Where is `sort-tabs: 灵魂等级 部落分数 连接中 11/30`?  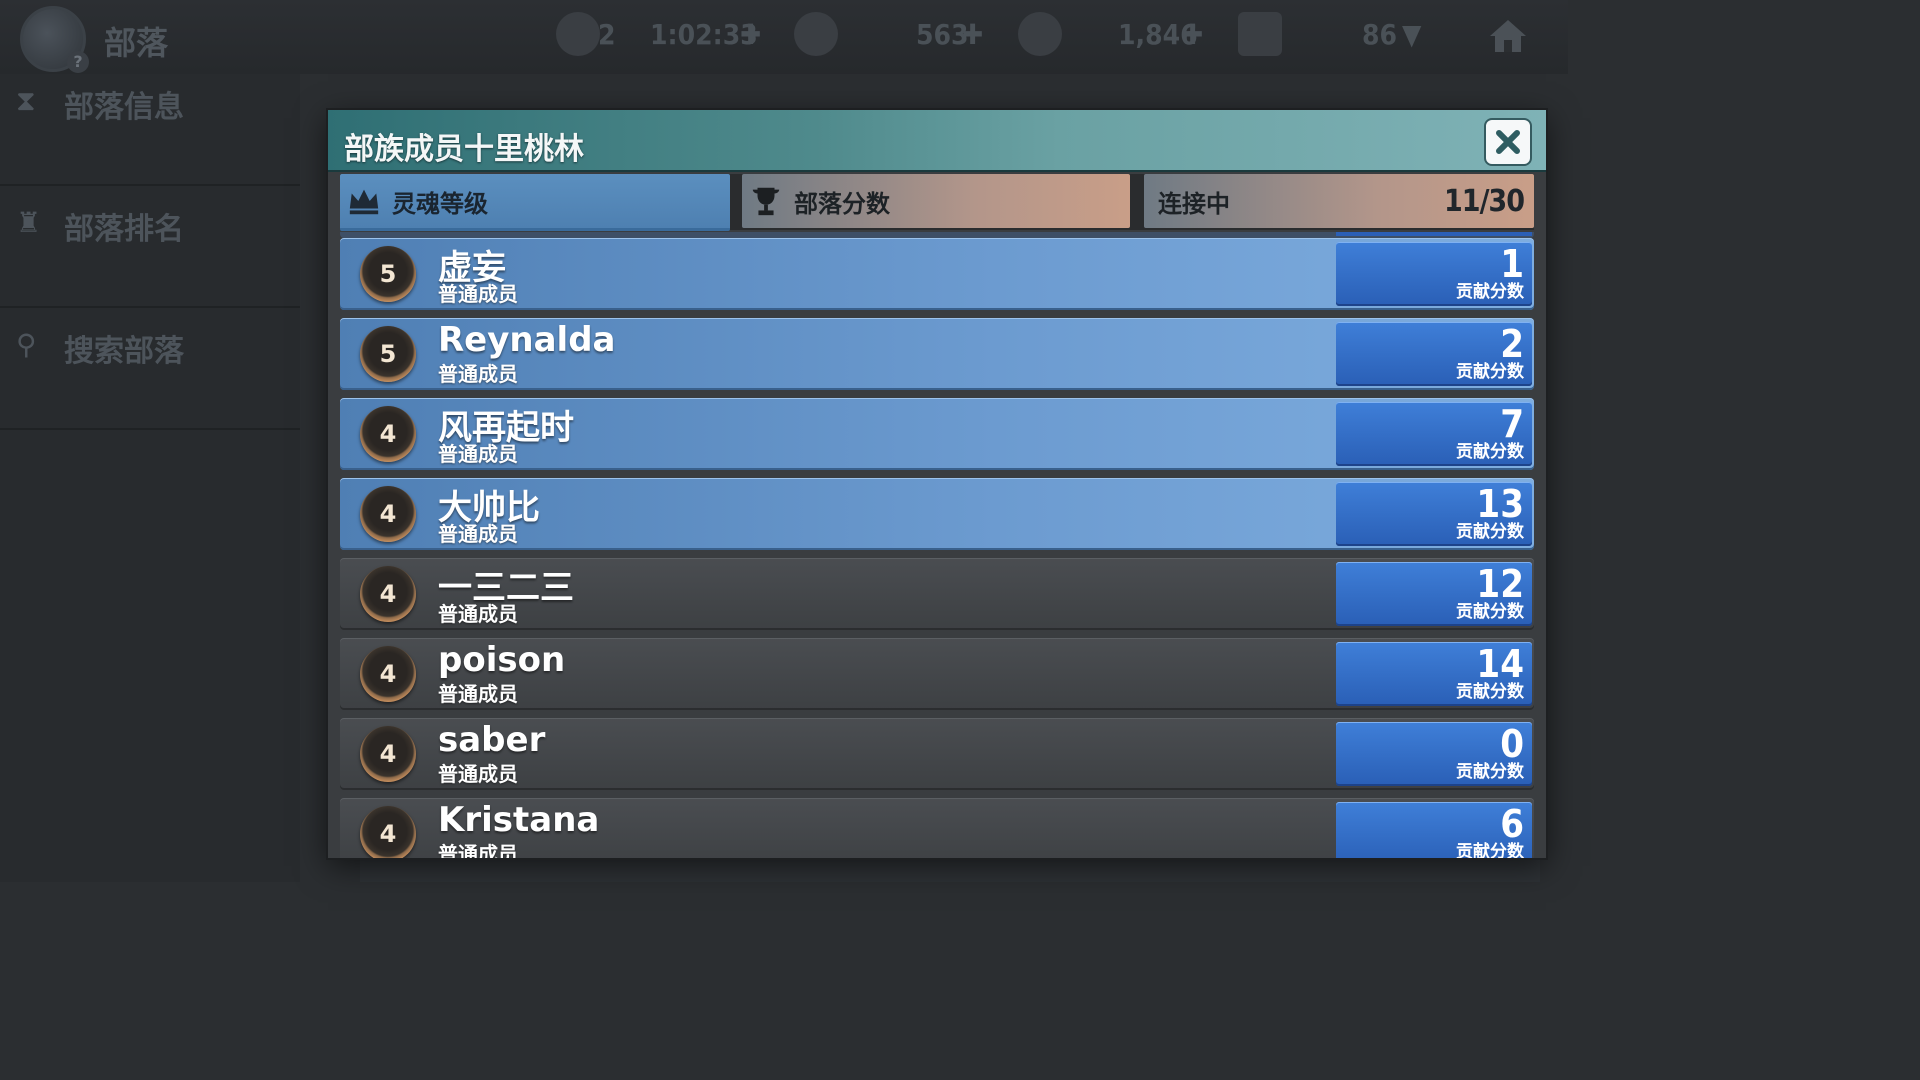 sort-tabs: 灵魂等级 部落分数 连接中 11/30 is located at coordinates (937, 202).